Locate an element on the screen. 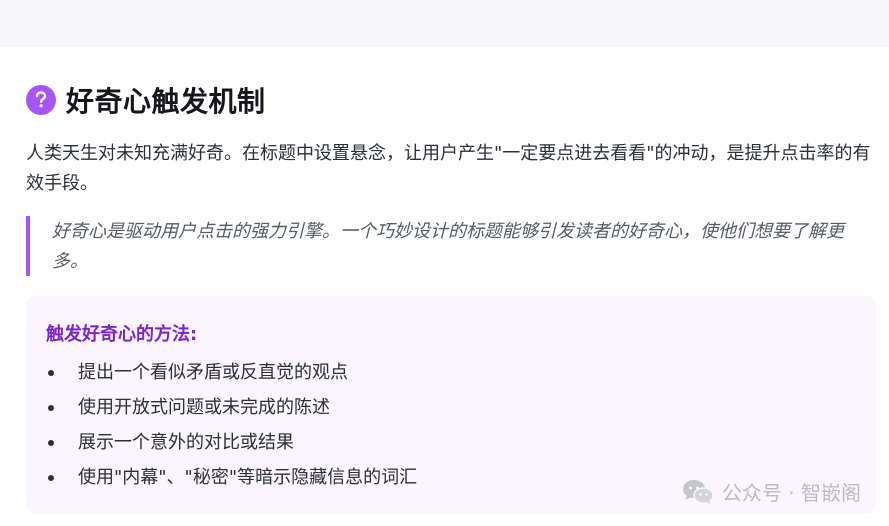 This screenshot has width=889, height=526. top-band is located at coordinates (444, 23).